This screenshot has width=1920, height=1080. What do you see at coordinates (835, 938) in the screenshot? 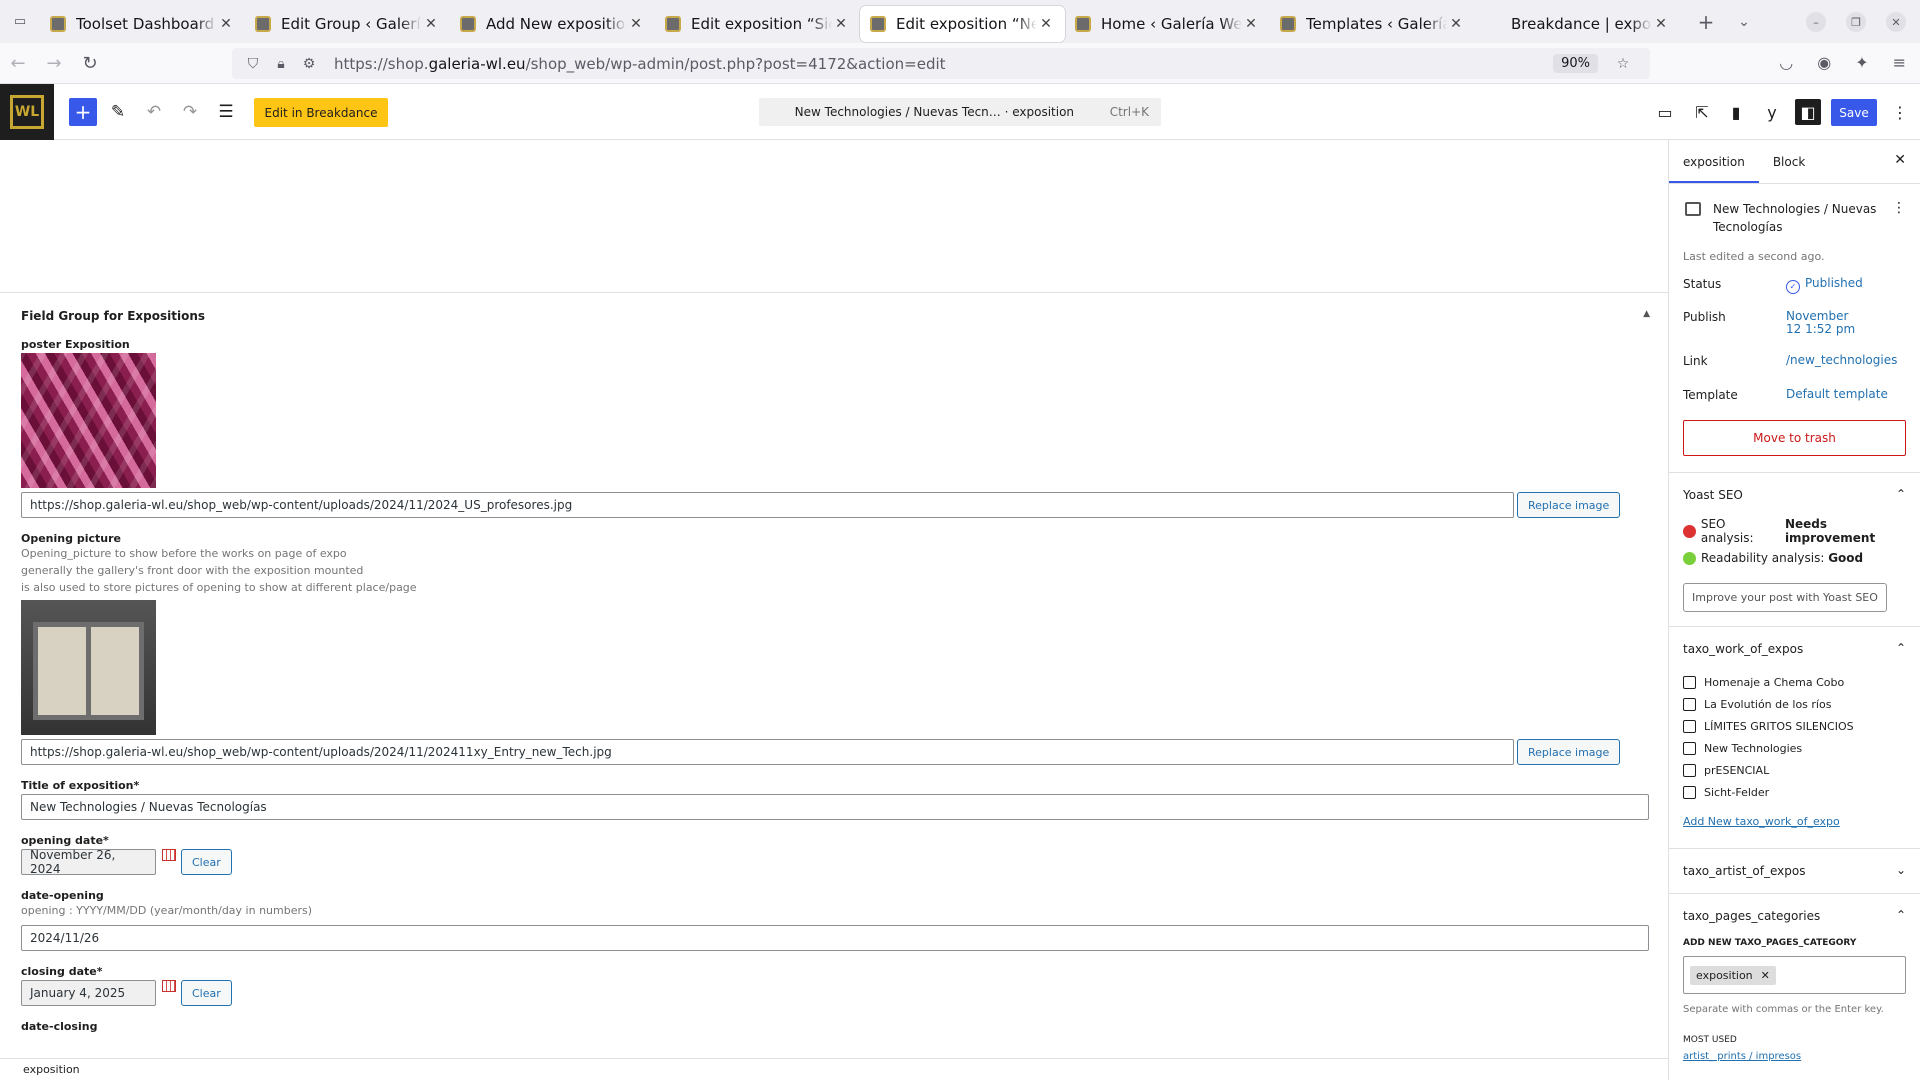
I see `date-opening-input: 2024/11/26` at bounding box center [835, 938].